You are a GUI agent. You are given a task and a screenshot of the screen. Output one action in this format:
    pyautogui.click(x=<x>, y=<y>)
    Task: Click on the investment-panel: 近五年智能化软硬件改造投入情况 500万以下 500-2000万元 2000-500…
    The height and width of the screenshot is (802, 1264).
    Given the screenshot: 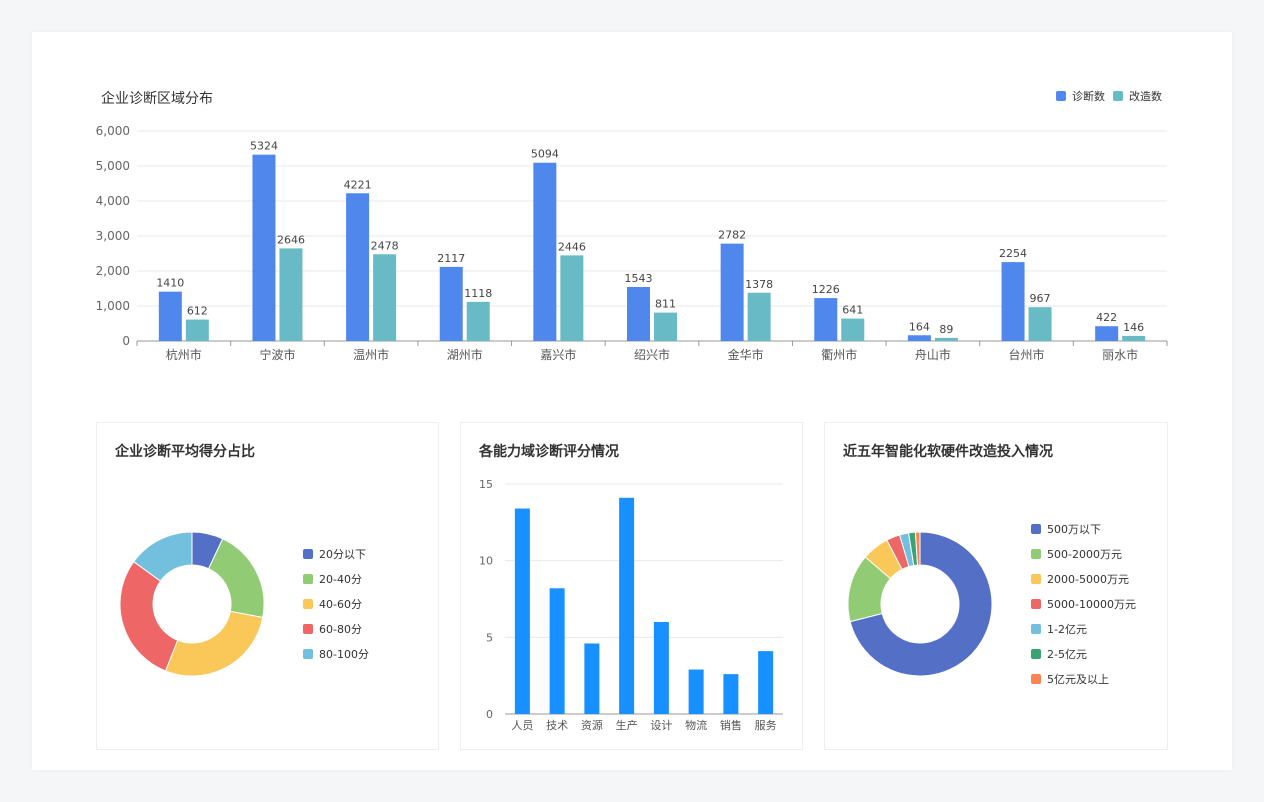 What is the action you would take?
    pyautogui.click(x=996, y=586)
    